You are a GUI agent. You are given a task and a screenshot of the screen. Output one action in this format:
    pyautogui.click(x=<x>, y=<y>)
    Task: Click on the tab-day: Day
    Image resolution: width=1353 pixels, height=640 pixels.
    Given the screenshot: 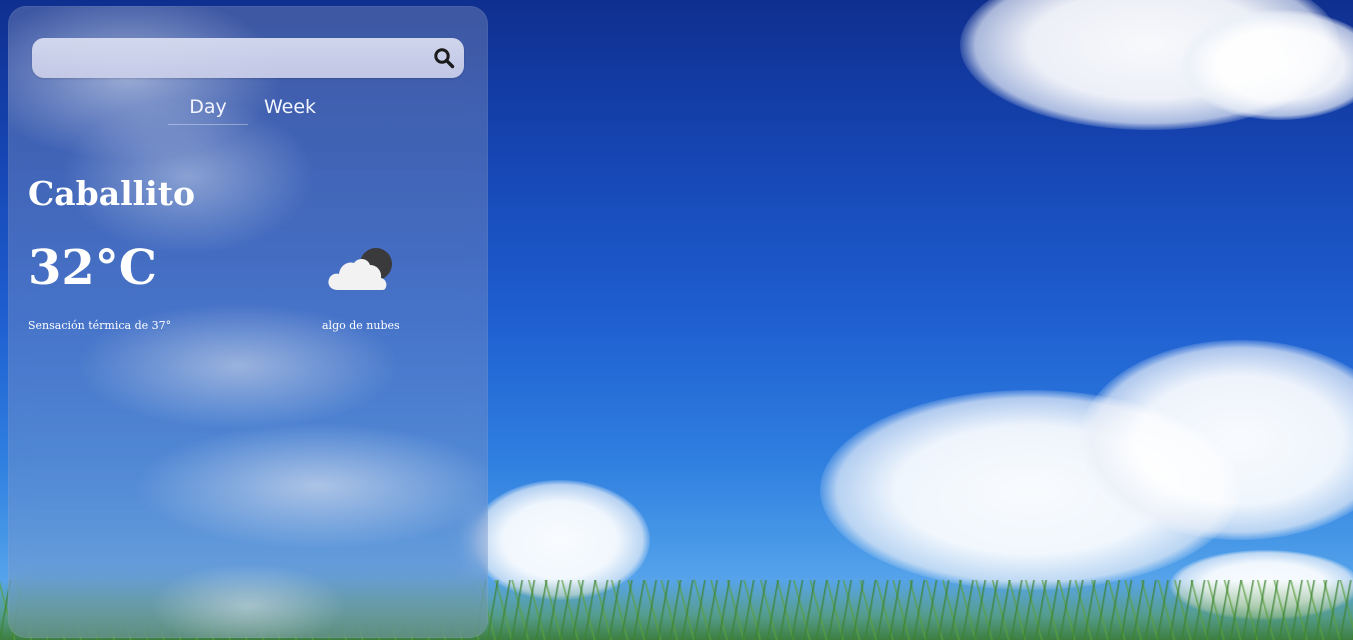 What is the action you would take?
    pyautogui.click(x=208, y=110)
    